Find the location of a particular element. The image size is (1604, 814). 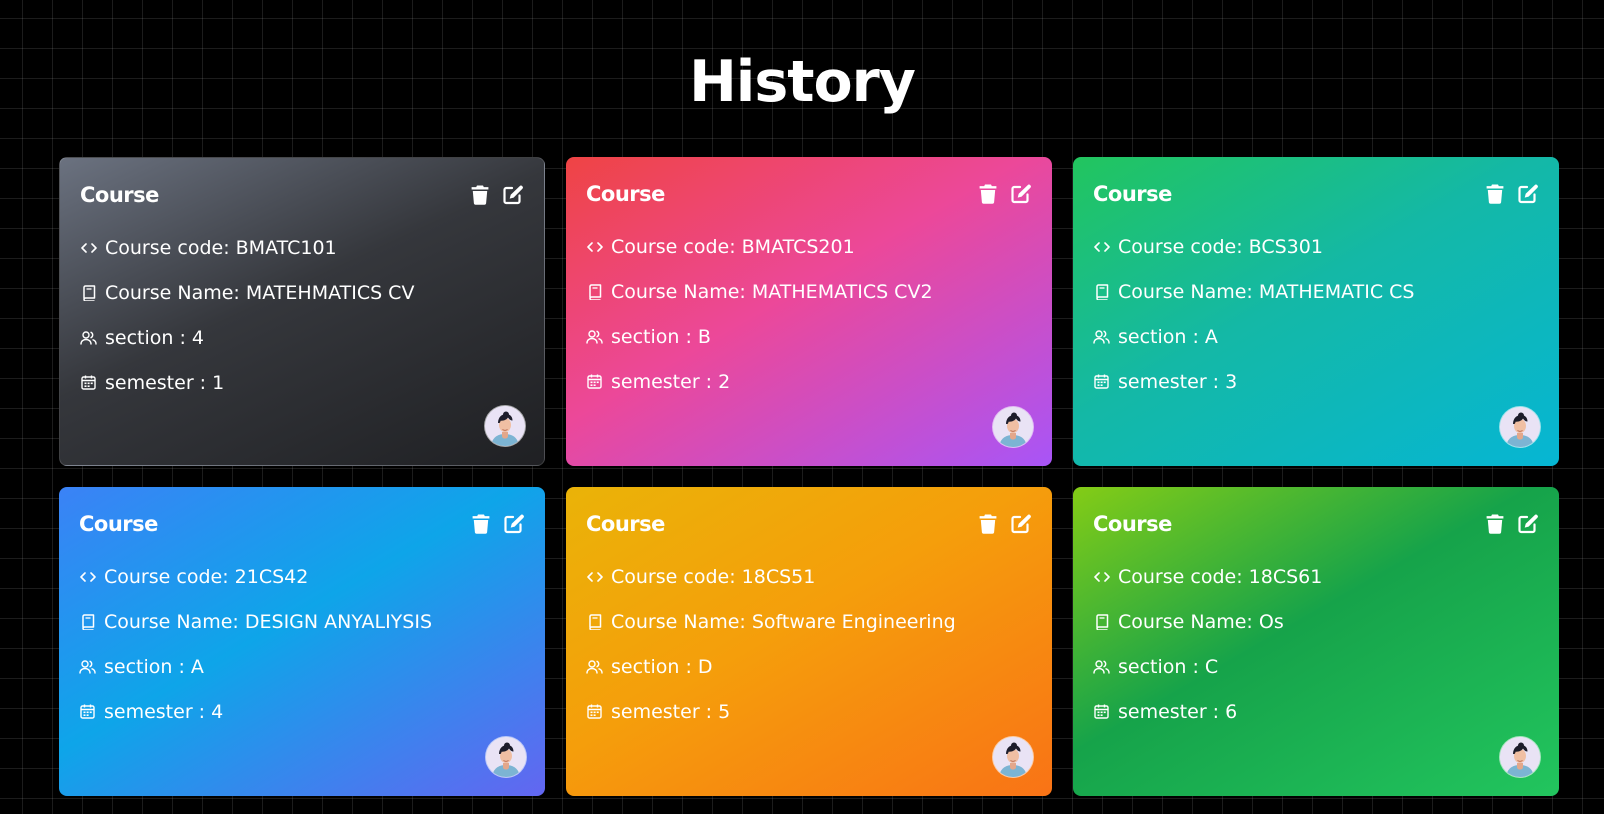

section-value: B is located at coordinates (704, 336).